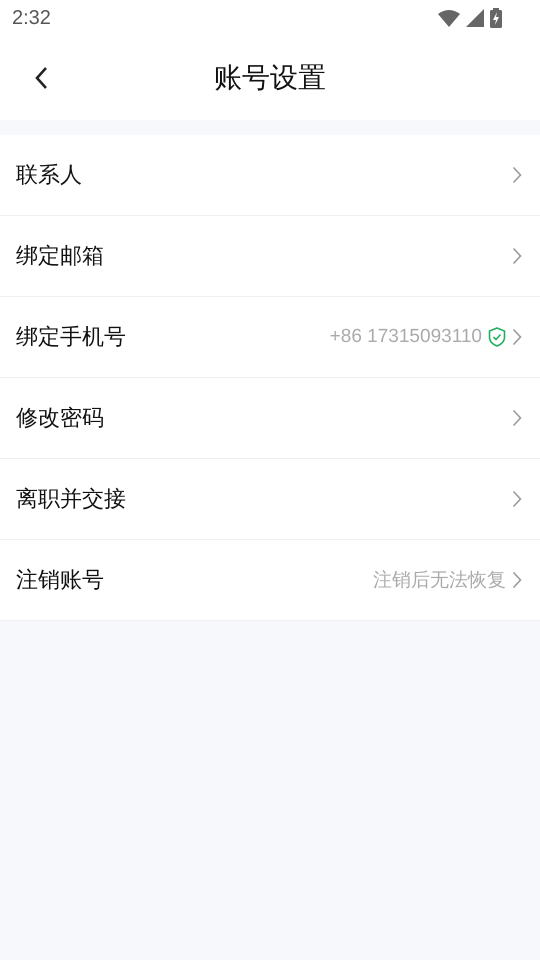 The image size is (540, 960). What do you see at coordinates (270, 256) in the screenshot?
I see `settings-row: 绑定邮箱` at bounding box center [270, 256].